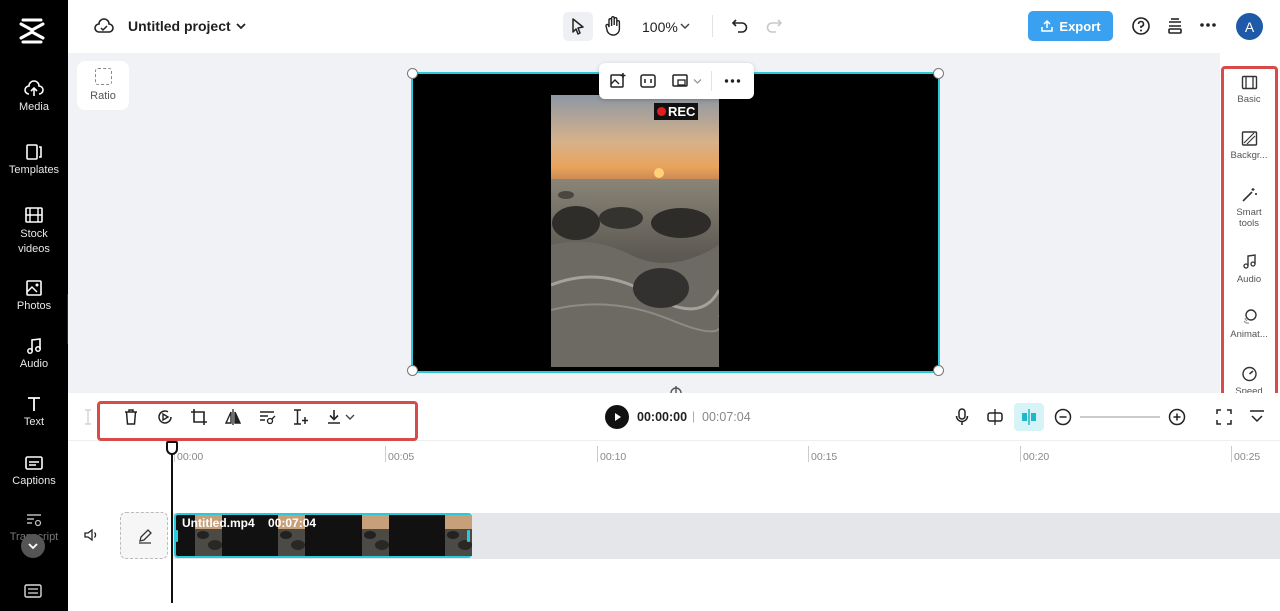 The image size is (1280, 611). What do you see at coordinates (1141, 26) in the screenshot?
I see `help-icon` at bounding box center [1141, 26].